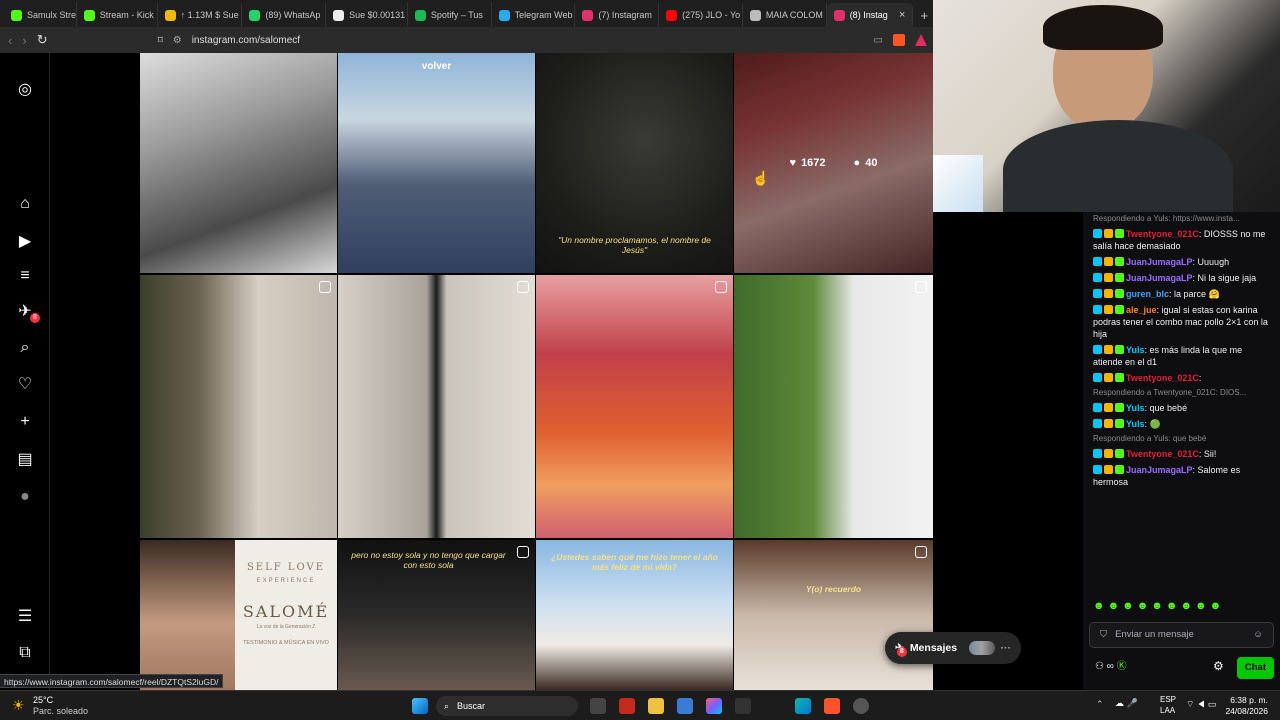 This screenshot has width=1280, height=720. Describe the element at coordinates (534, 15) in the screenshot. I see `browser-tab: Telegram Web` at that location.